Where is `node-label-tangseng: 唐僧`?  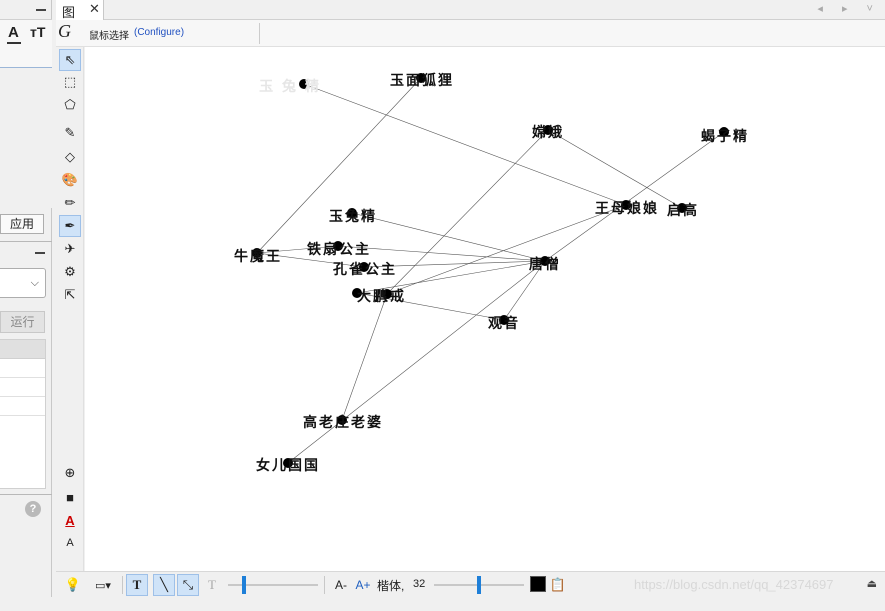 node-label-tangseng: 唐僧 is located at coordinates (545, 264).